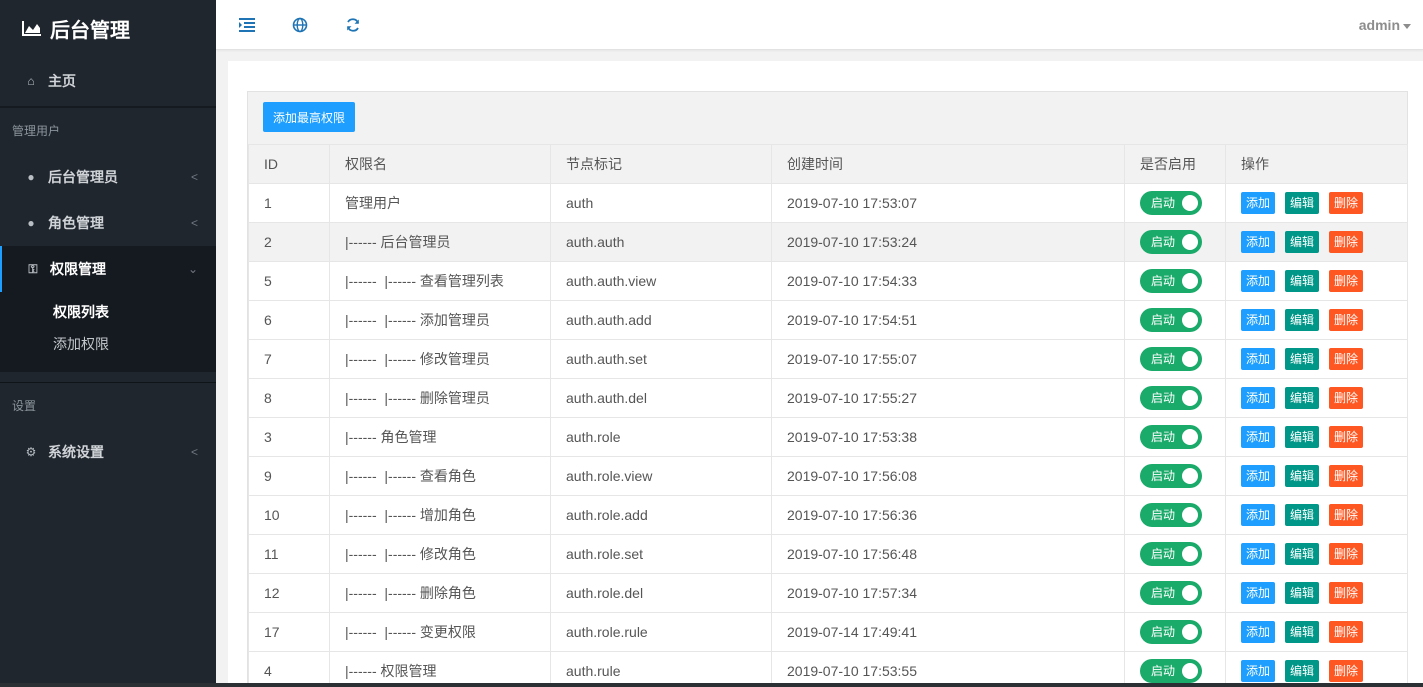 This screenshot has width=1423, height=687. I want to click on cell-name: |------ |------ 查看角色, so click(440, 476).